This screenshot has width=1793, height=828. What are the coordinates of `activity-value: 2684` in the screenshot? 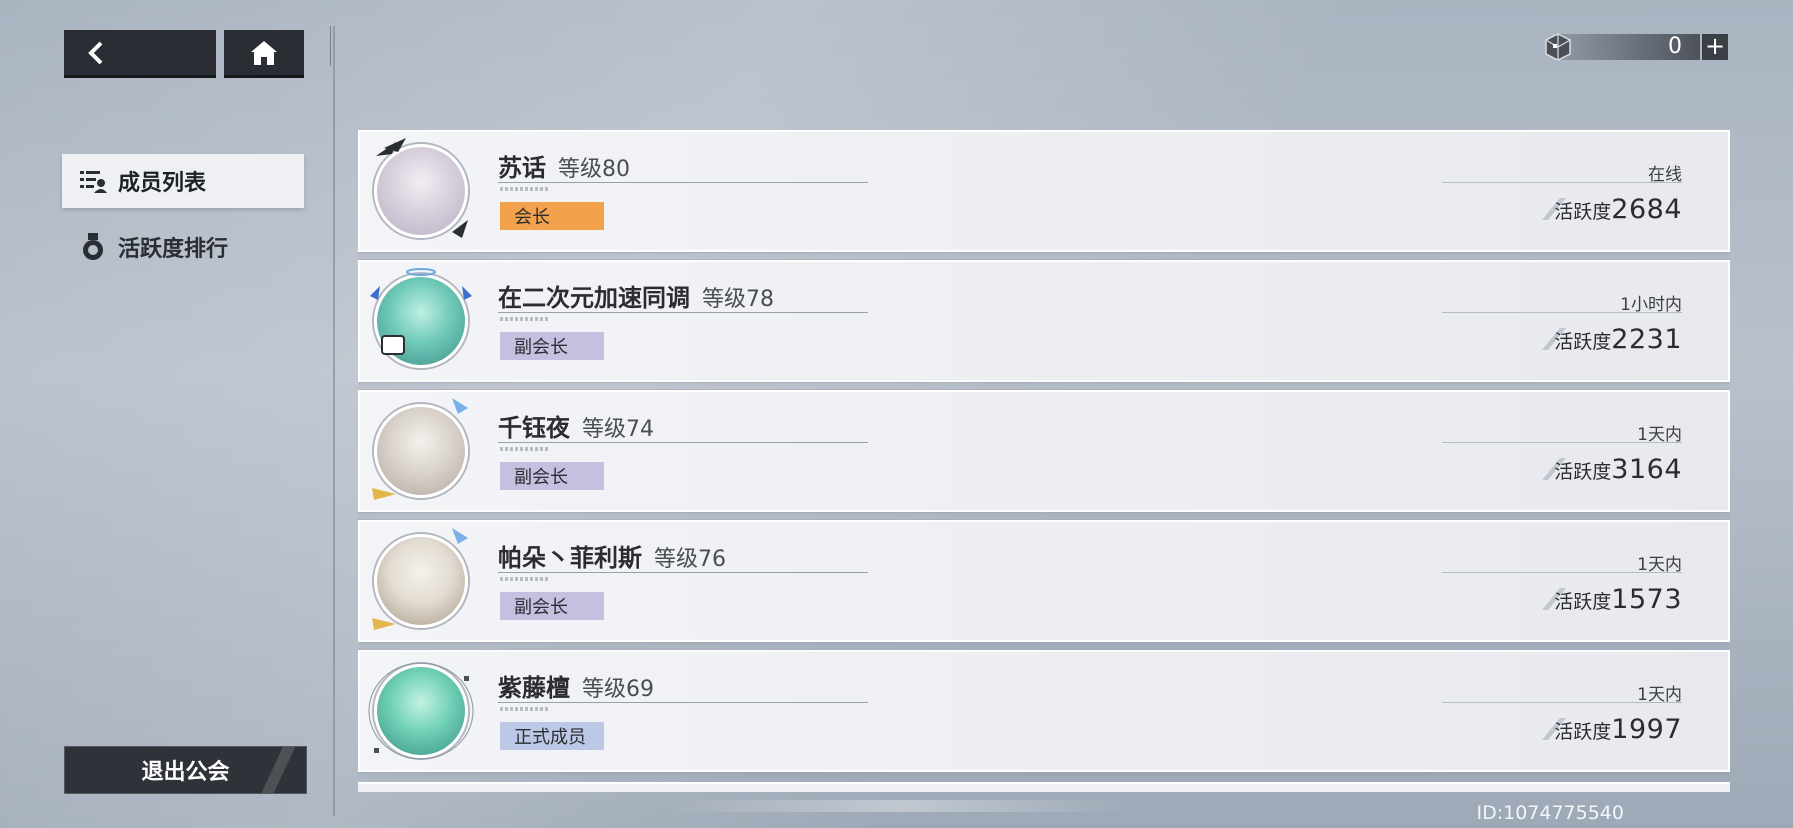 It's located at (1646, 209).